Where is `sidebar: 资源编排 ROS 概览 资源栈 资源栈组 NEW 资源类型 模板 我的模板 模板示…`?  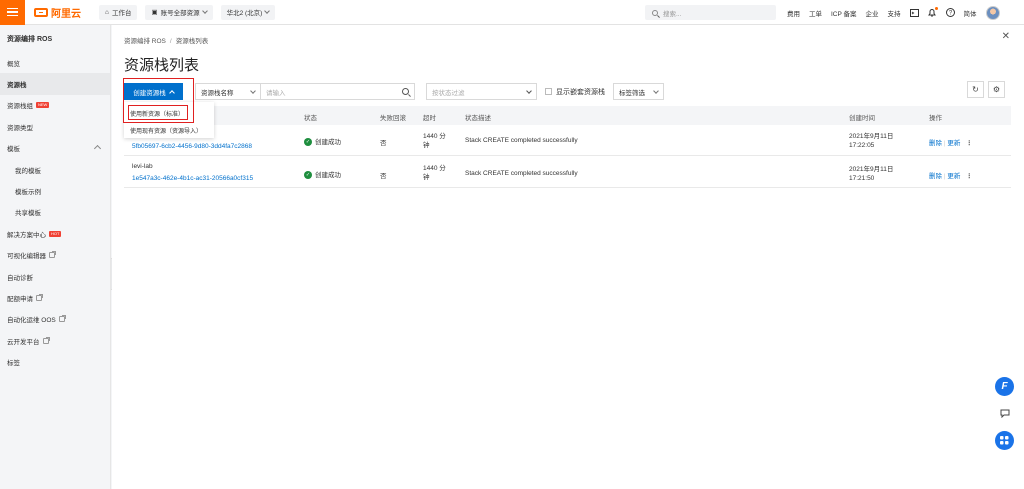
sidebar: 资源编排 ROS 概览 资源栈 资源栈组 NEW 资源类型 模板 我的模板 模板示… is located at coordinates (55, 257).